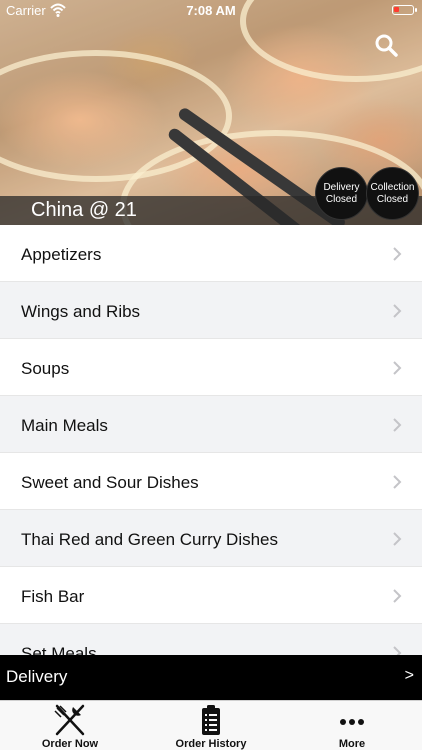 Image resolution: width=422 pixels, height=751 pixels. I want to click on category-row-thai-curry: Thai Red and Green Curry Dishes, so click(211, 538).